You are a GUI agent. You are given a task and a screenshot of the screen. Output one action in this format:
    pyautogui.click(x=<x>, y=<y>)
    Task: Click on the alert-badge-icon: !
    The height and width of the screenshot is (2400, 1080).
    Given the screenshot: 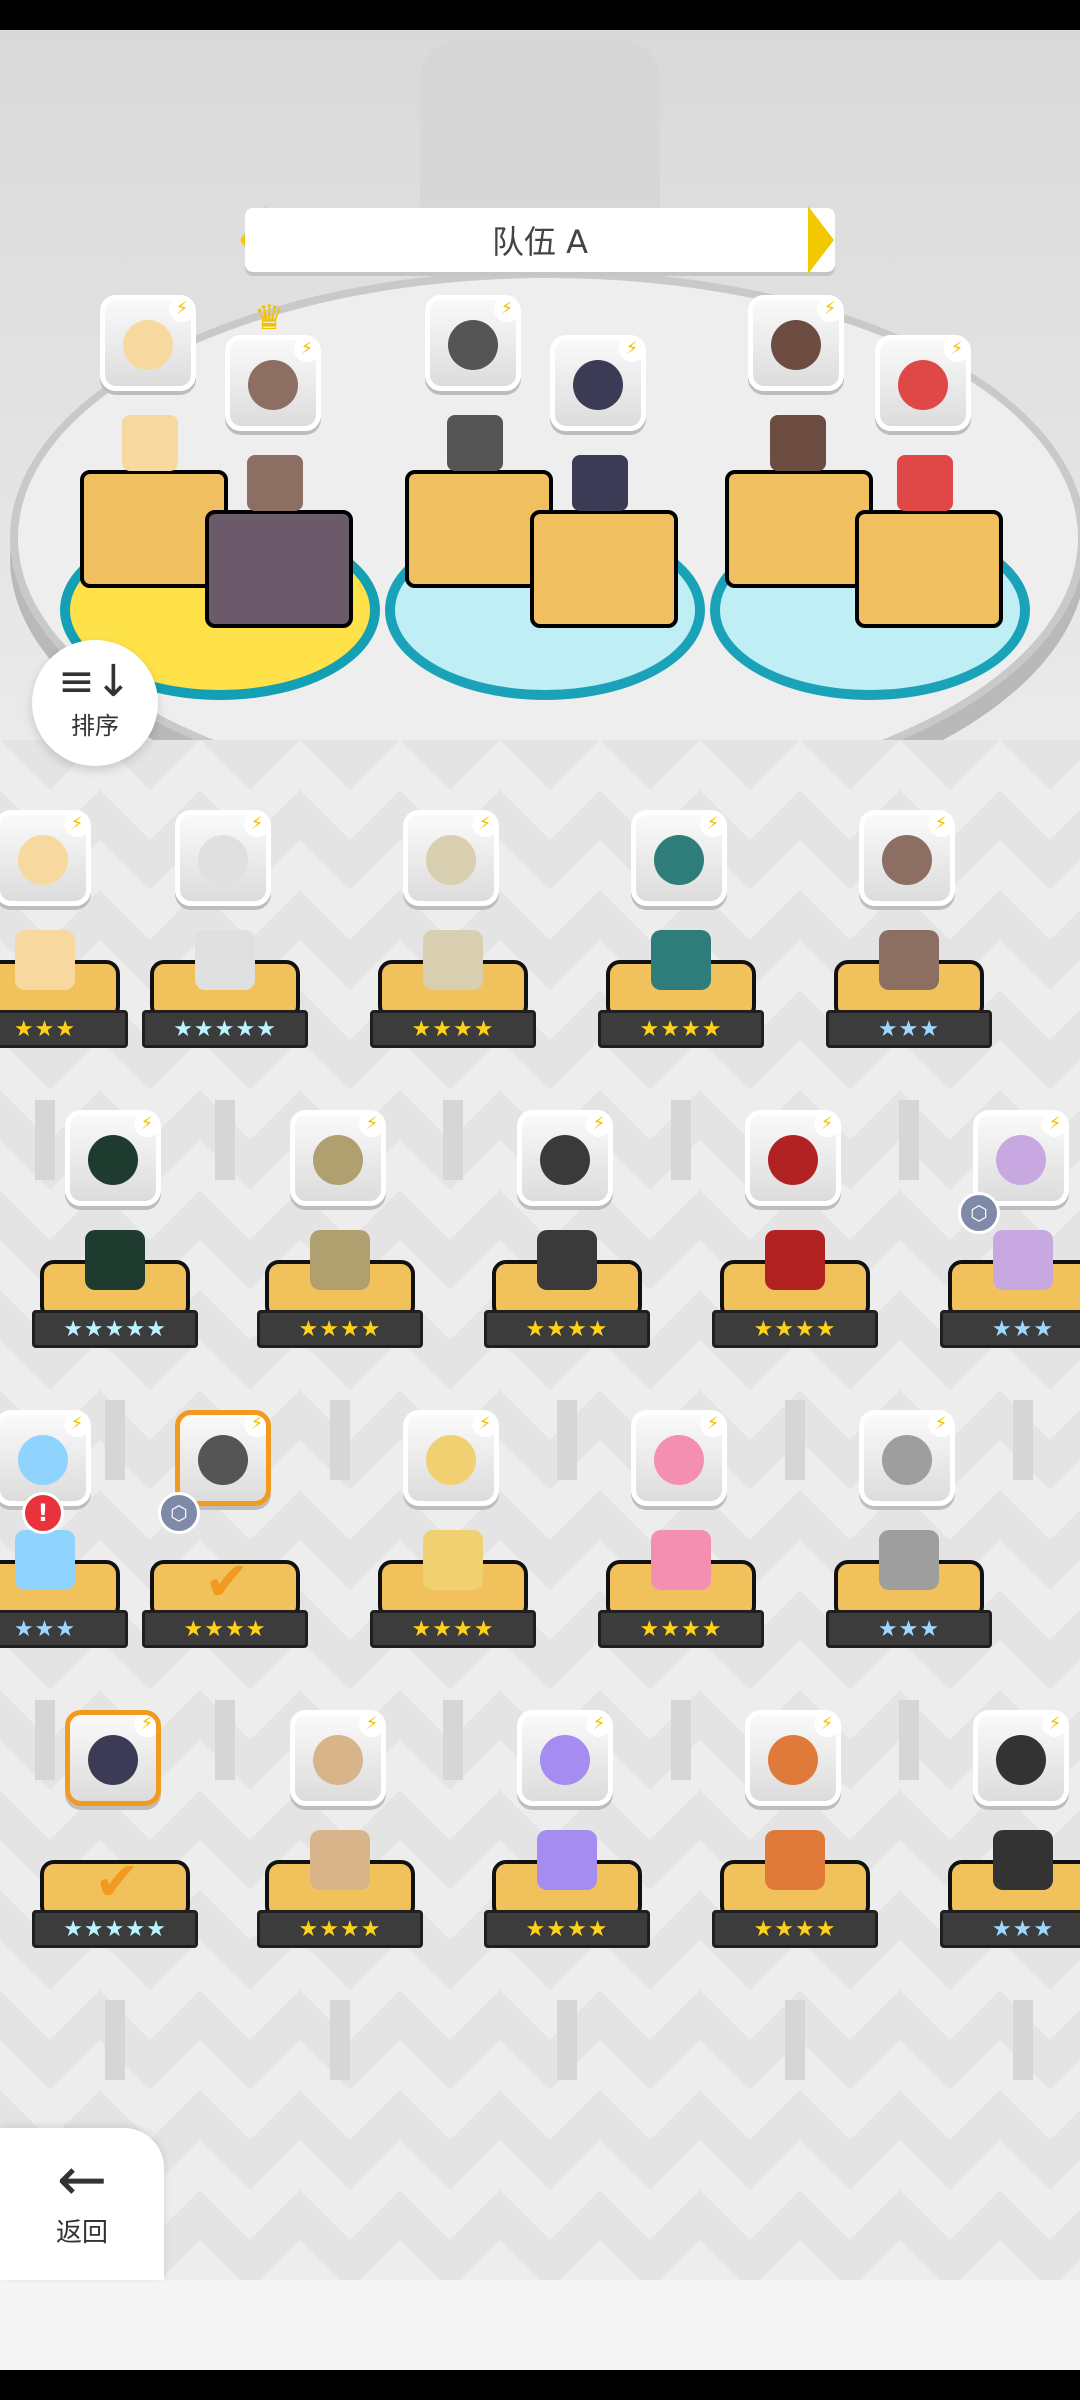 What is the action you would take?
    pyautogui.click(x=43, y=1513)
    